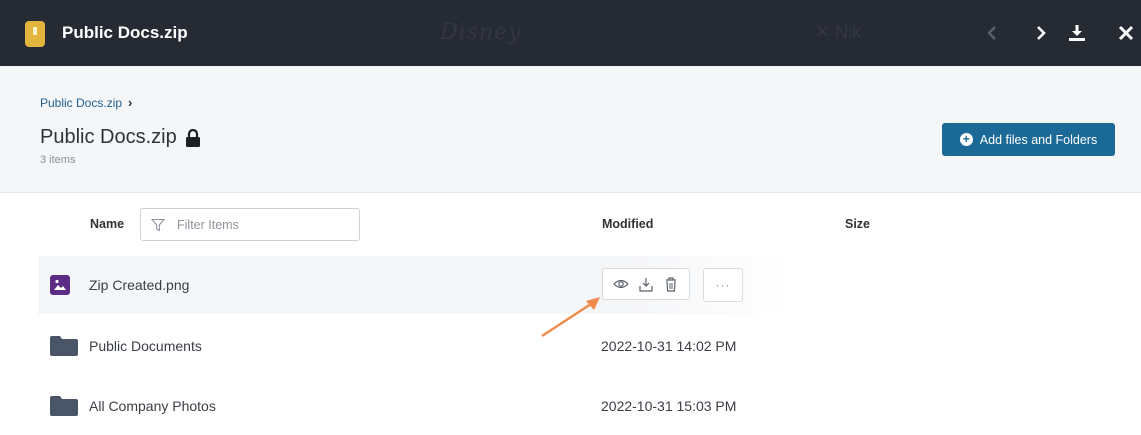 This screenshot has width=1141, height=435. I want to click on filter-box, so click(250, 224).